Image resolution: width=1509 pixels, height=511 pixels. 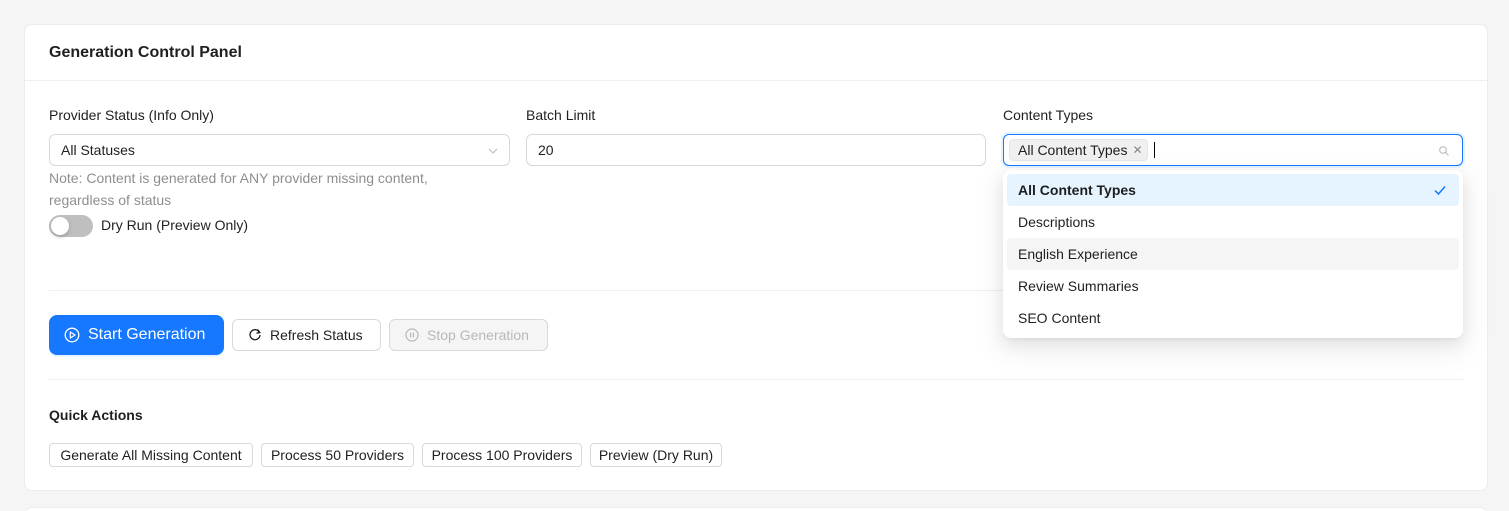 I want to click on process-50-button: Process 50 Providers, so click(x=337, y=455).